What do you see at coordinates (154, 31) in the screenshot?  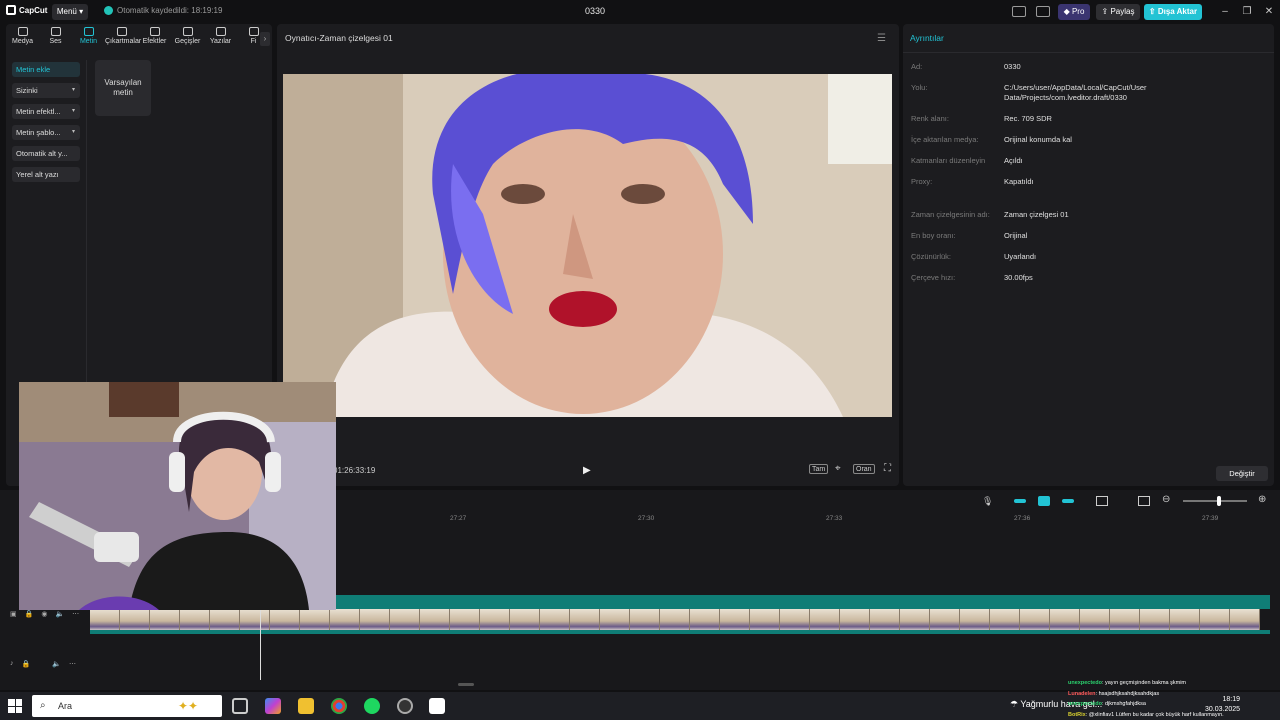 I see `effects-icon` at bounding box center [154, 31].